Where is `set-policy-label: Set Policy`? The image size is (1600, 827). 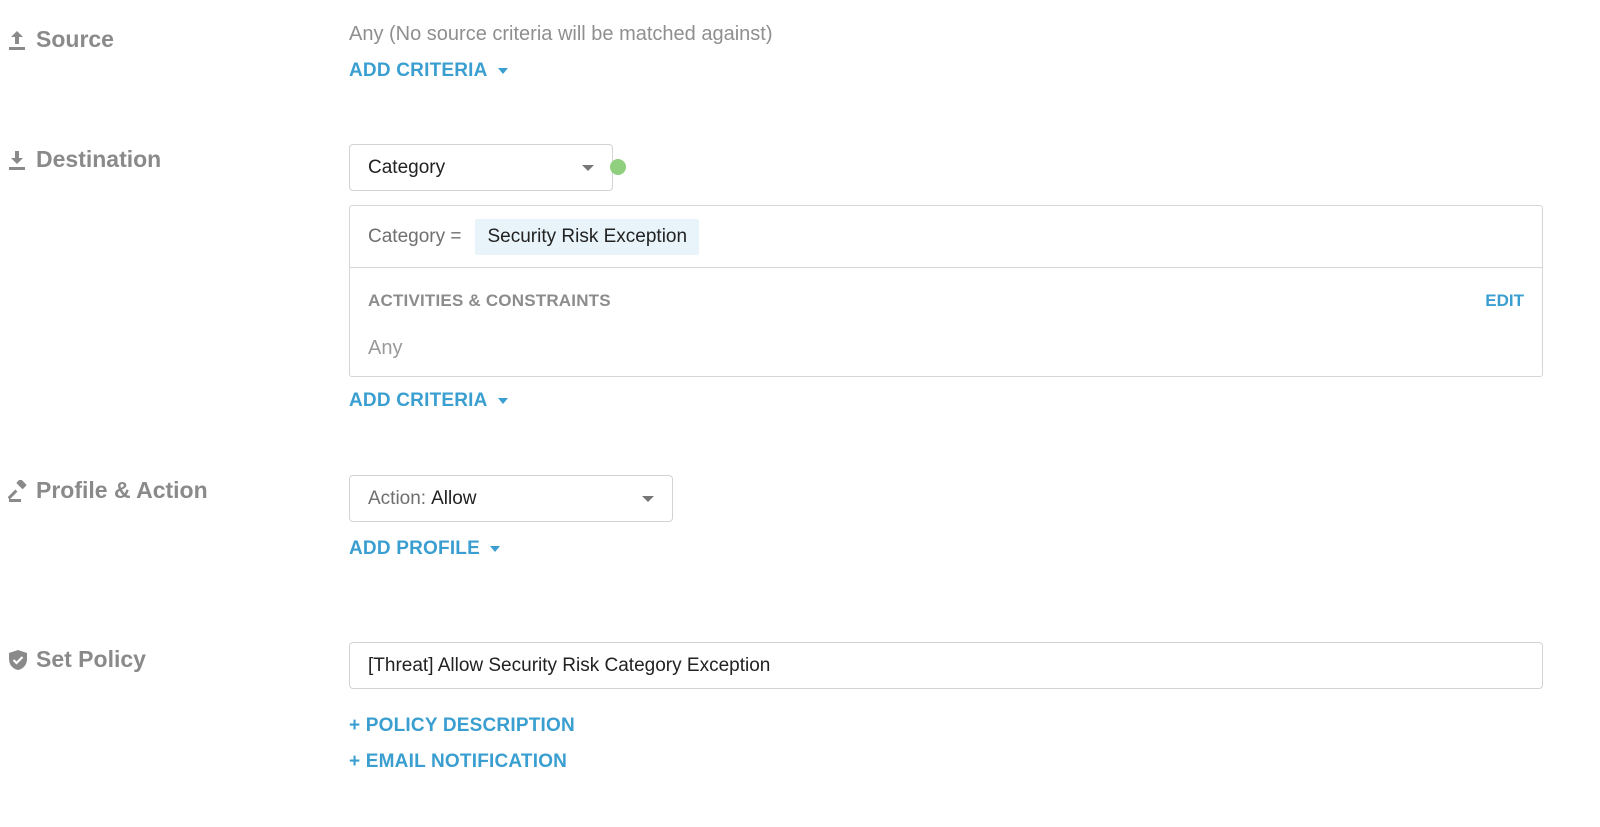
set-policy-label: Set Policy is located at coordinates (91, 659).